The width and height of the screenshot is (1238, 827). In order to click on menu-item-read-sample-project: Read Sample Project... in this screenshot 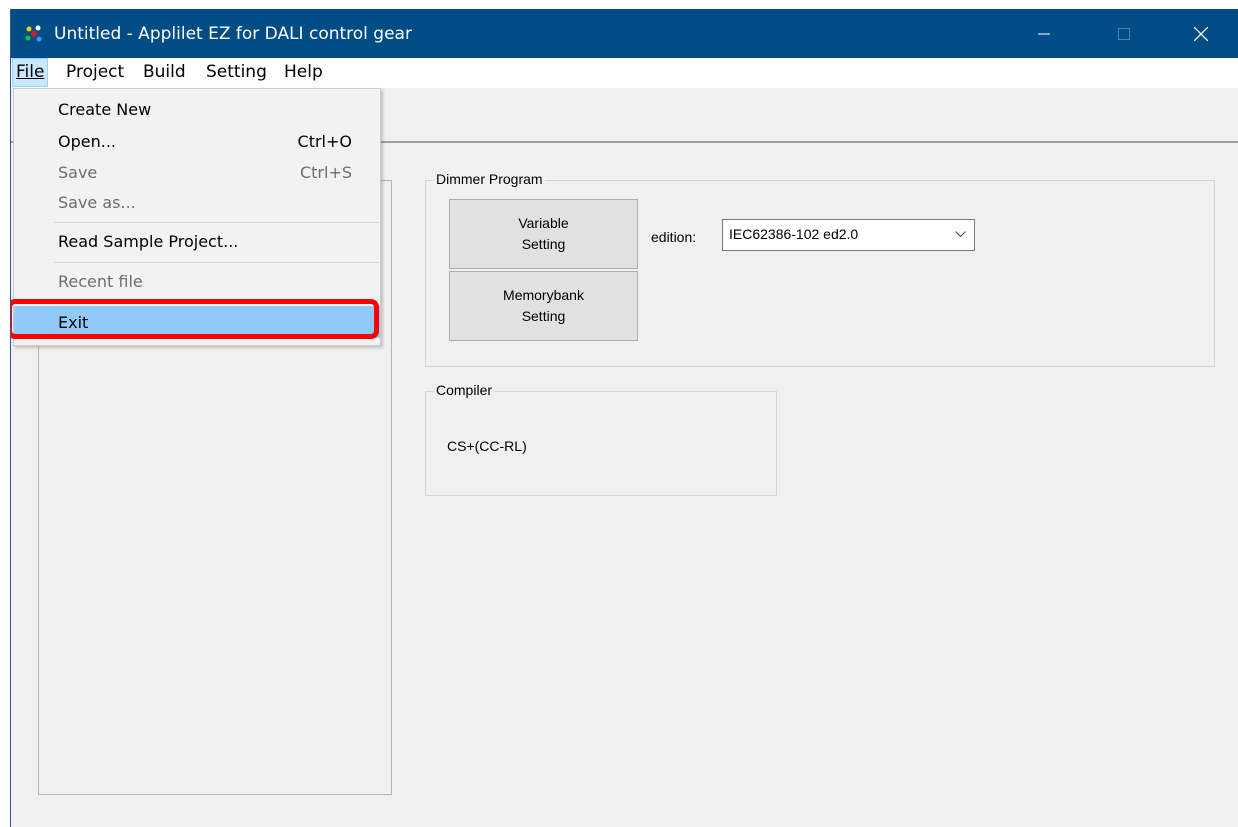, I will do `click(197, 242)`.